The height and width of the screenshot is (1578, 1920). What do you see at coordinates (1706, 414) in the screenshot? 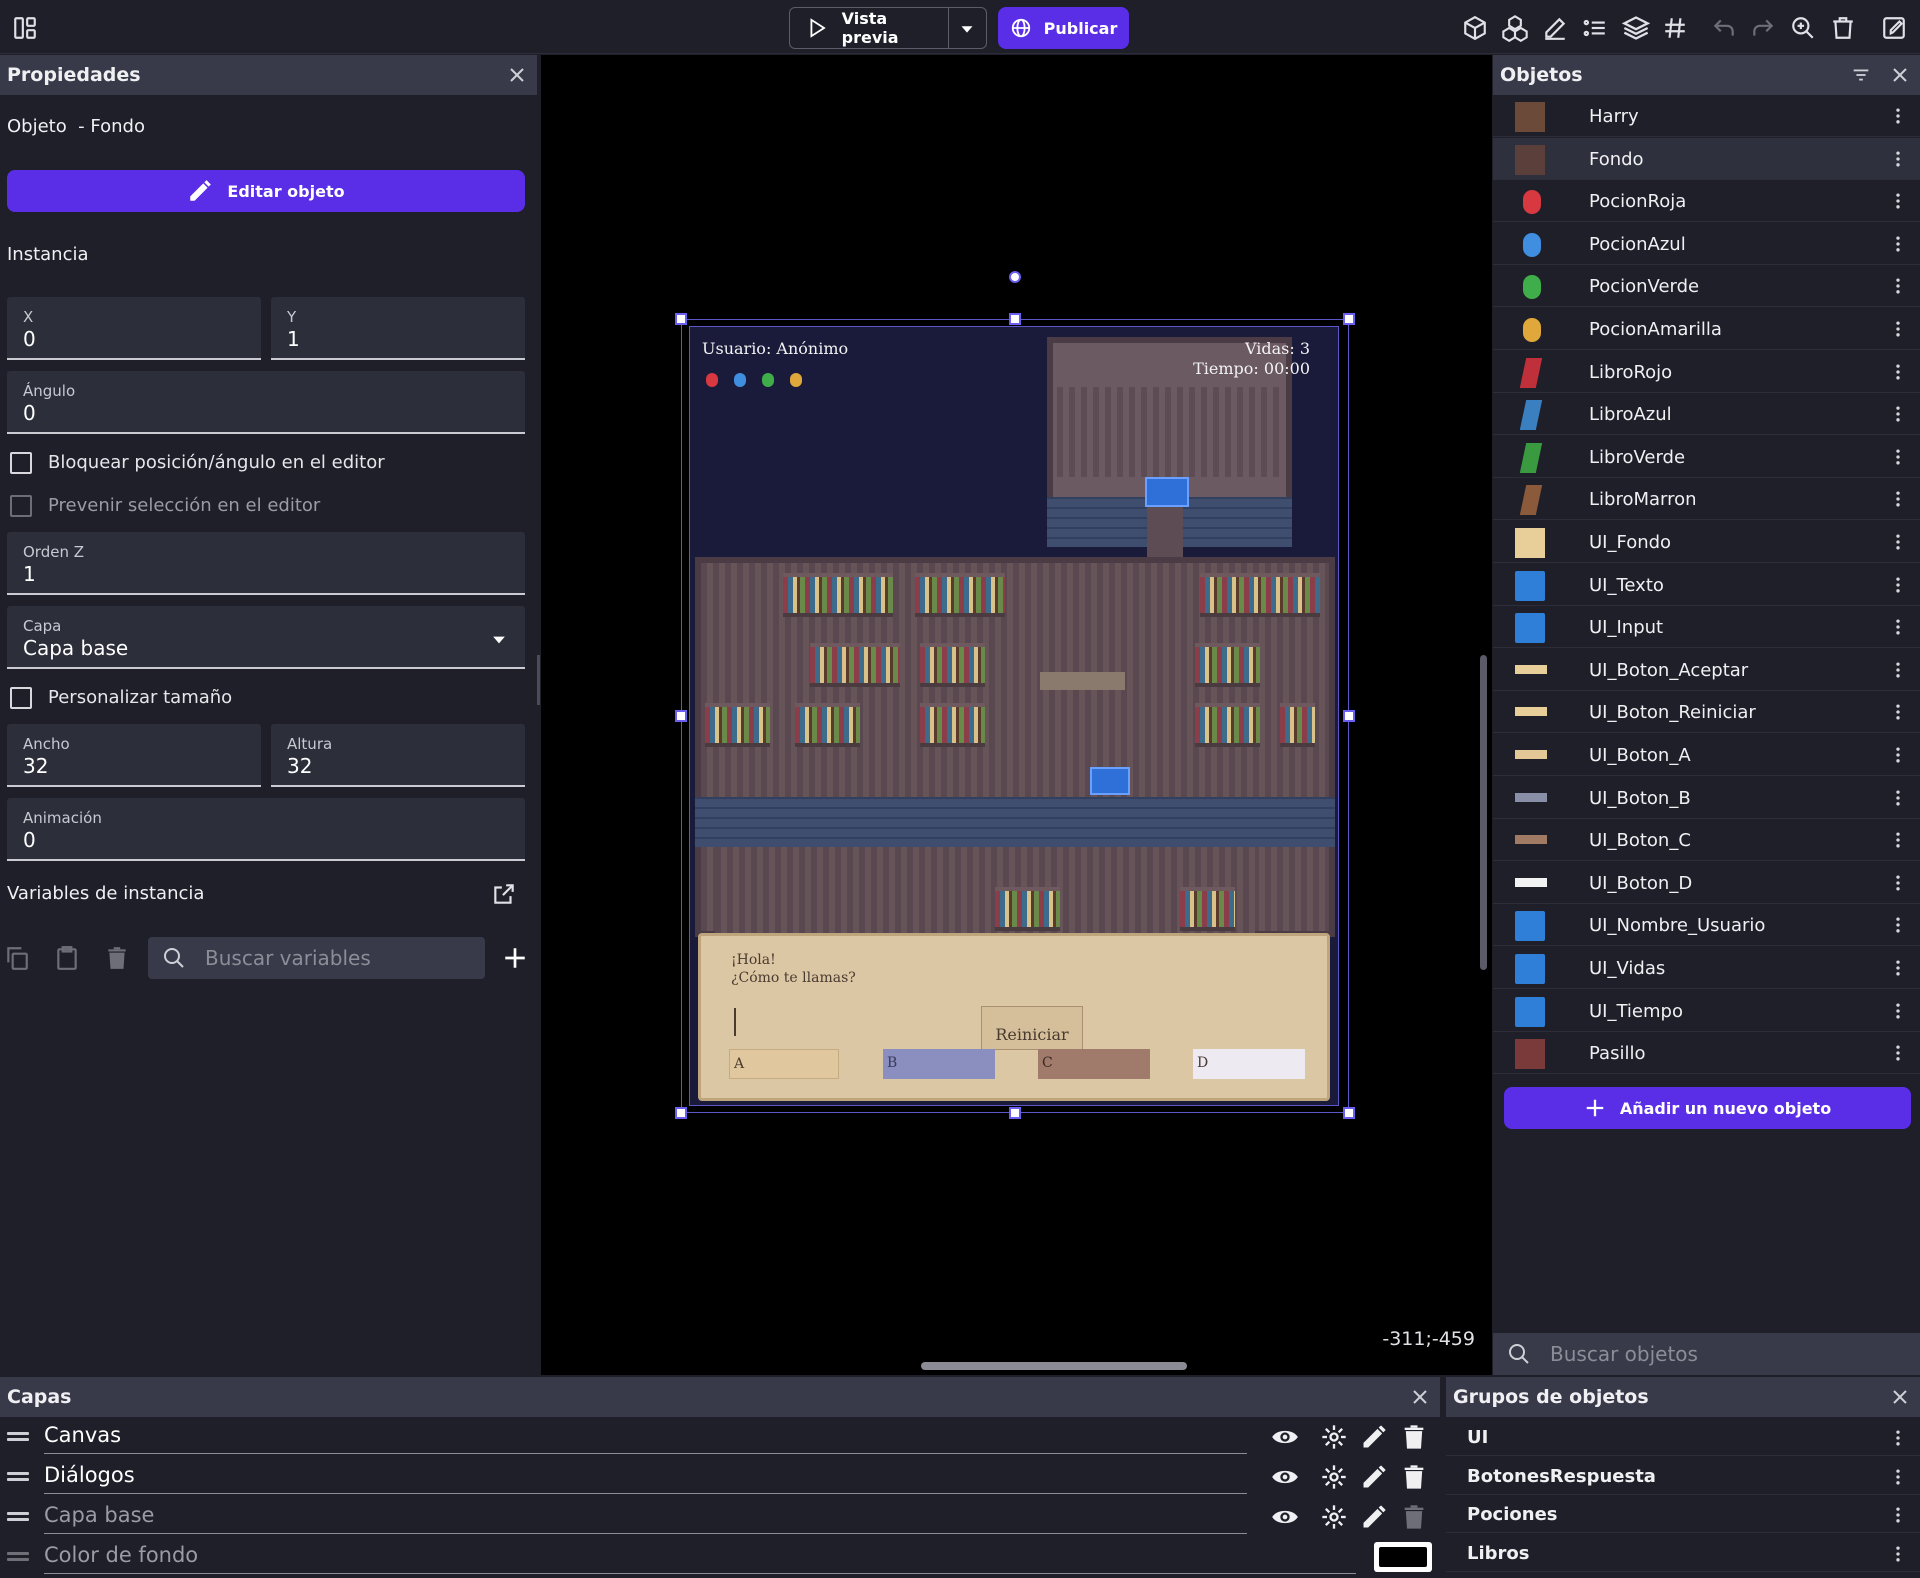
I see `object-item: LibroAzul` at bounding box center [1706, 414].